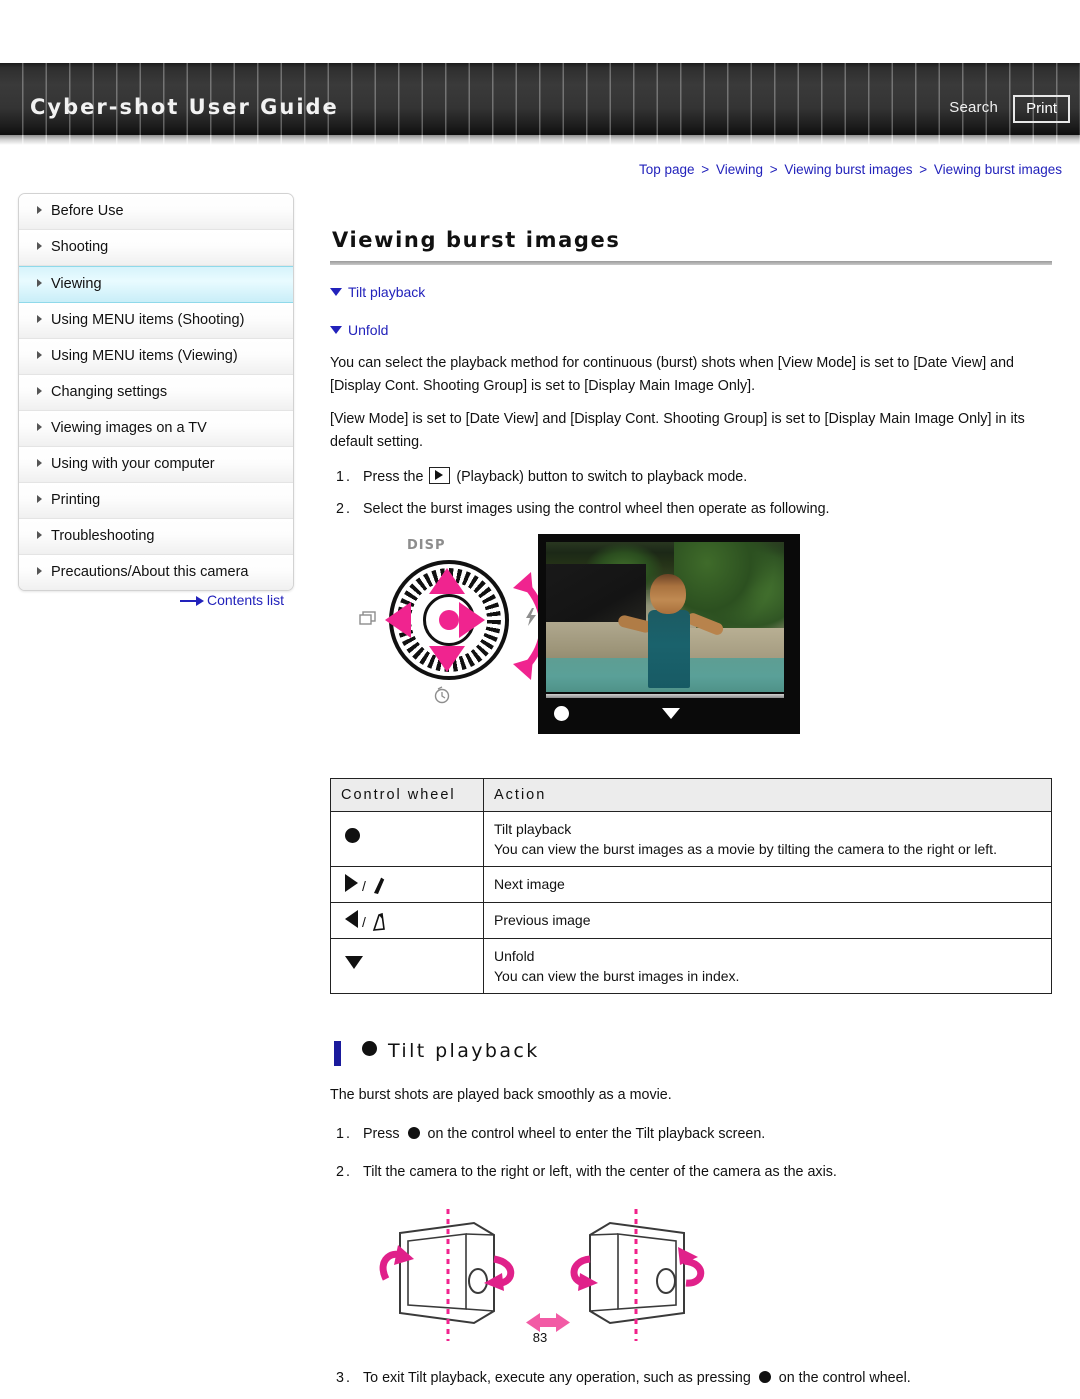 The image size is (1080, 1399). What do you see at coordinates (542, 920) in the screenshot?
I see `action-title: Previous image` at bounding box center [542, 920].